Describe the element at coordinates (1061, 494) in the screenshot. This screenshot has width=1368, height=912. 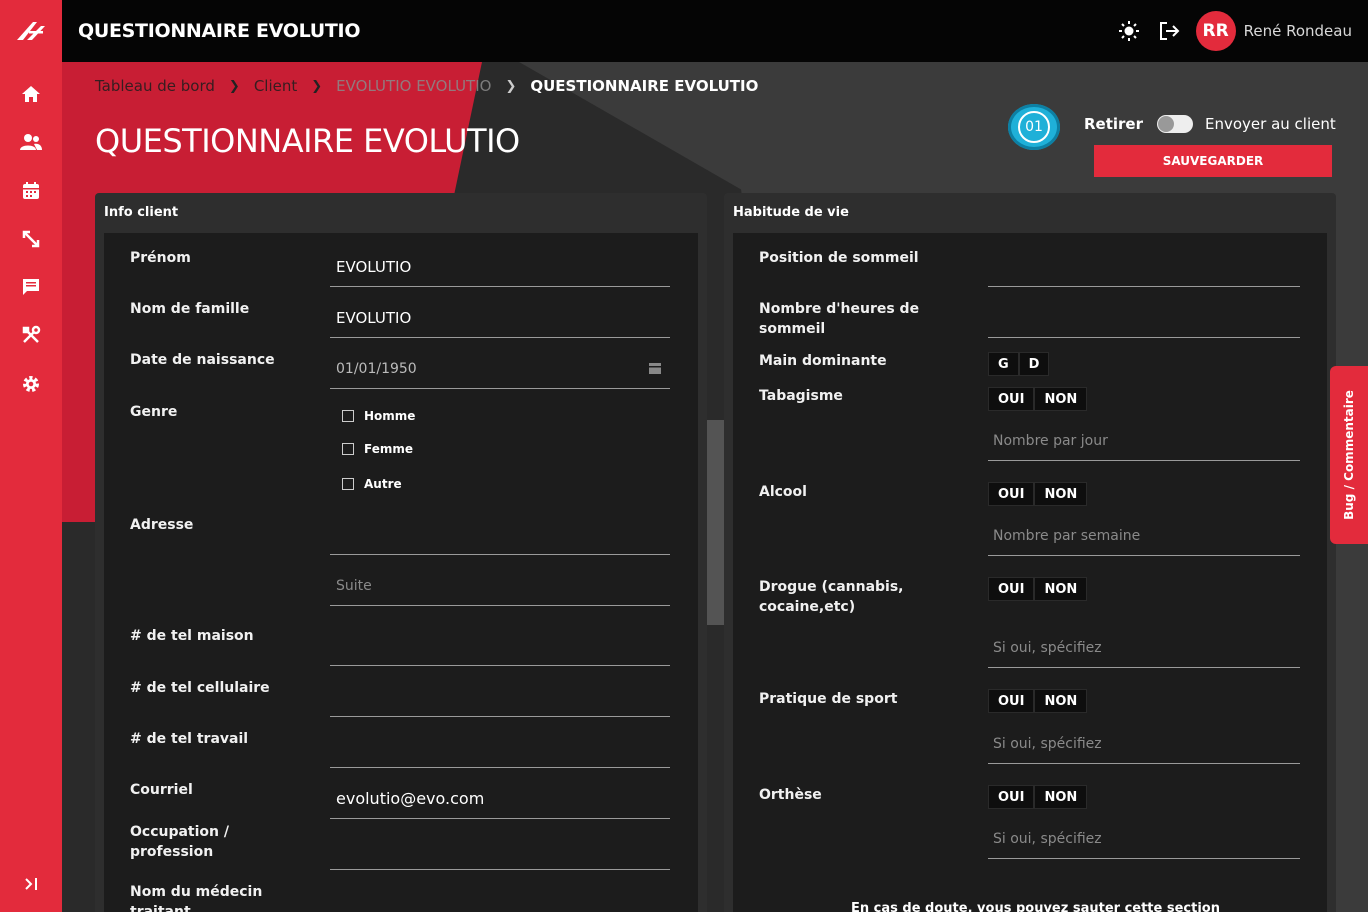
I see `alcool-non: NON` at that location.